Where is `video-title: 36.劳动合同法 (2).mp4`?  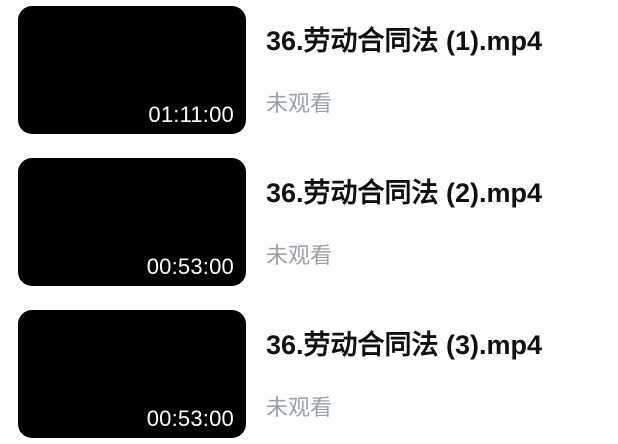
video-title: 36.劳动合同法 (2).mp4 is located at coordinates (404, 193).